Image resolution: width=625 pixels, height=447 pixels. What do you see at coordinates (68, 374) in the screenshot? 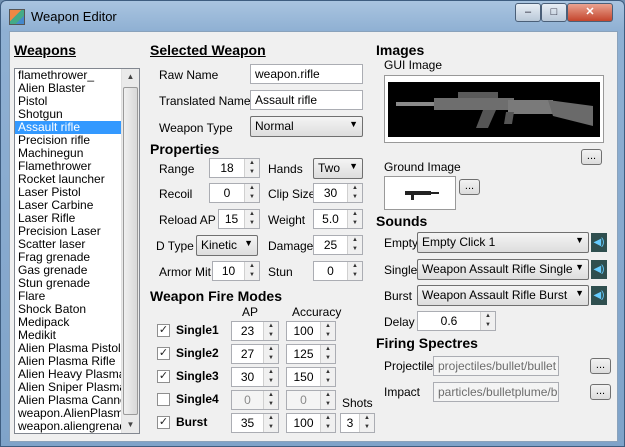
I see `weapon-list-item: Alien Heavy Plasma F` at bounding box center [68, 374].